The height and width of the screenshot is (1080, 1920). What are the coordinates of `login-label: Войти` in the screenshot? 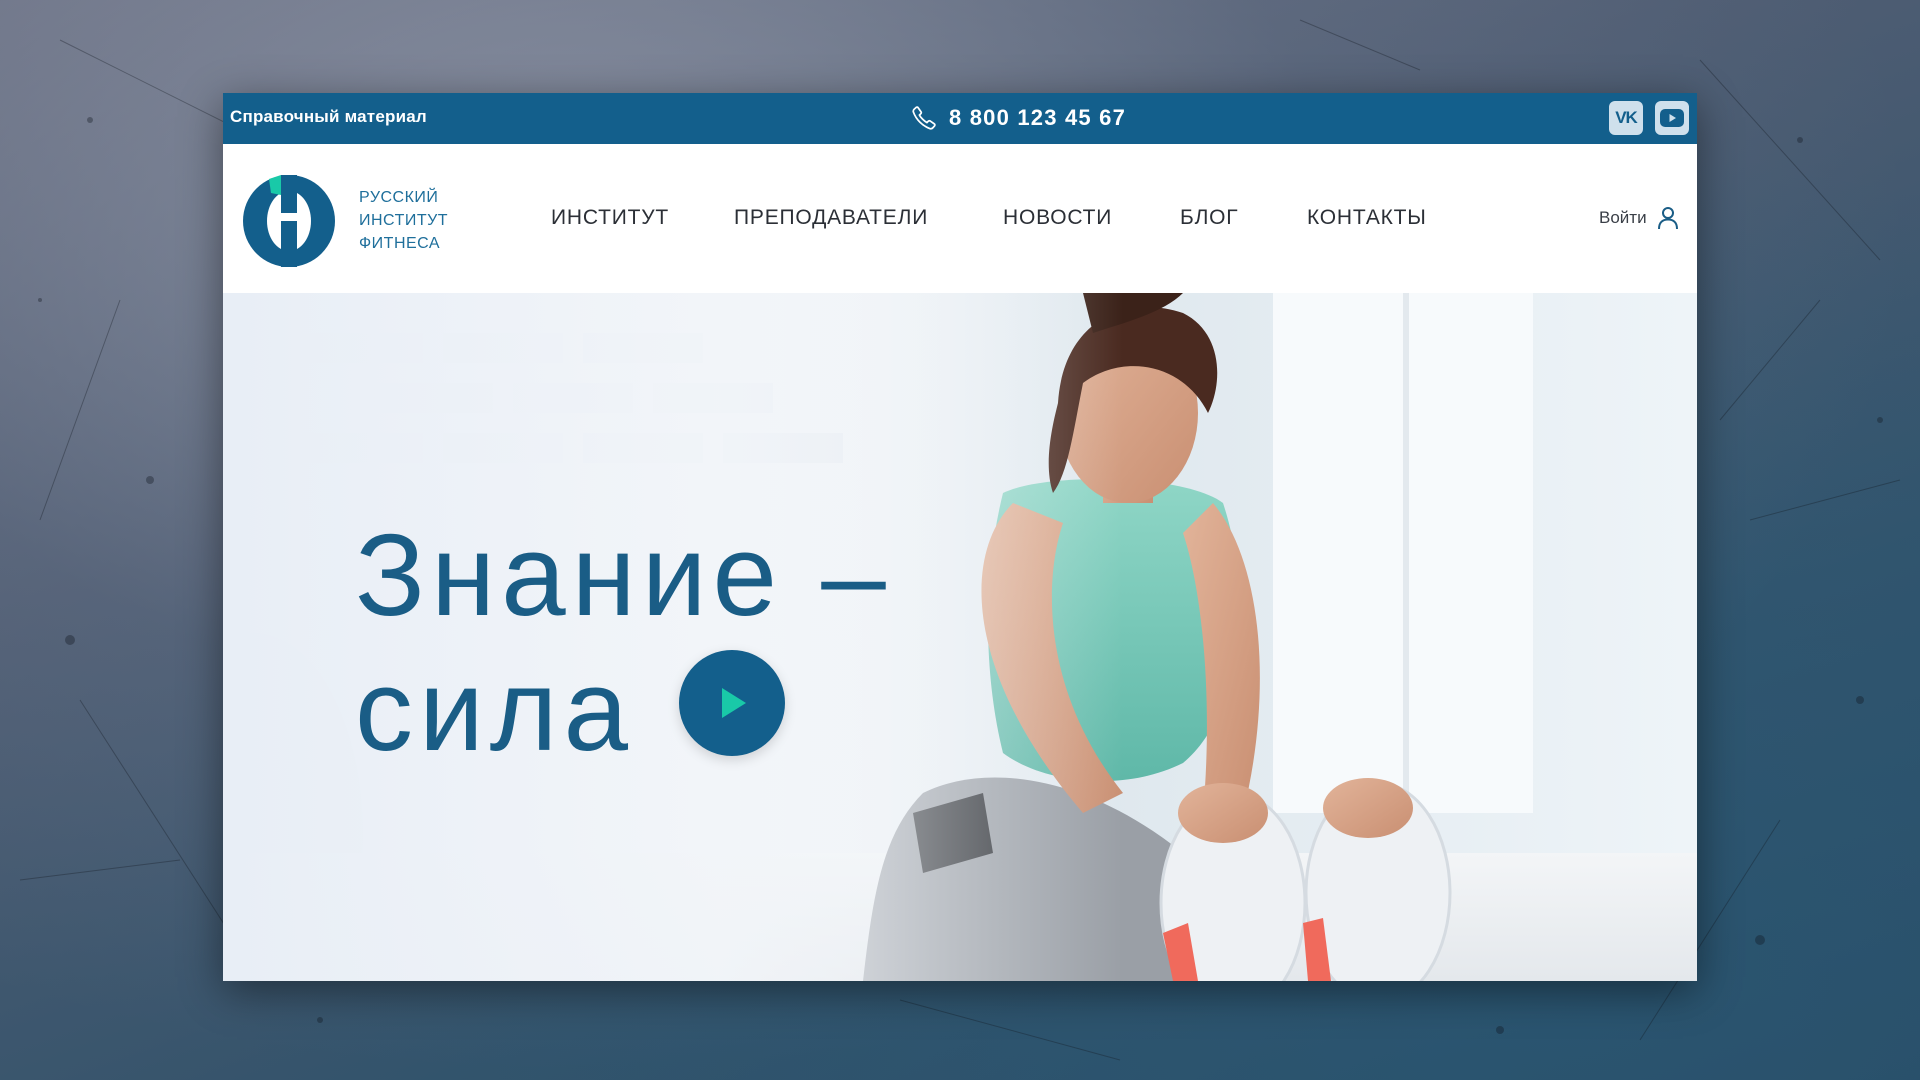 It's located at (1623, 217).